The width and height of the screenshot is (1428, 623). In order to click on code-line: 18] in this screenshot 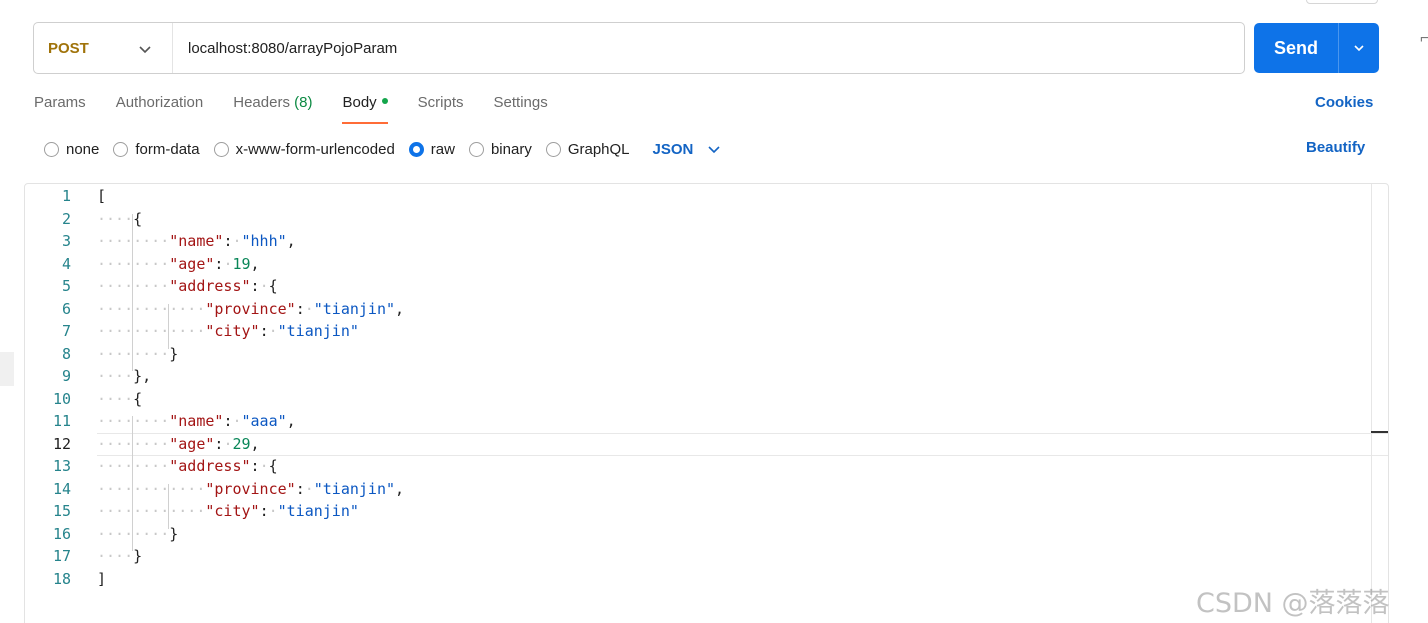, I will do `click(695, 579)`.